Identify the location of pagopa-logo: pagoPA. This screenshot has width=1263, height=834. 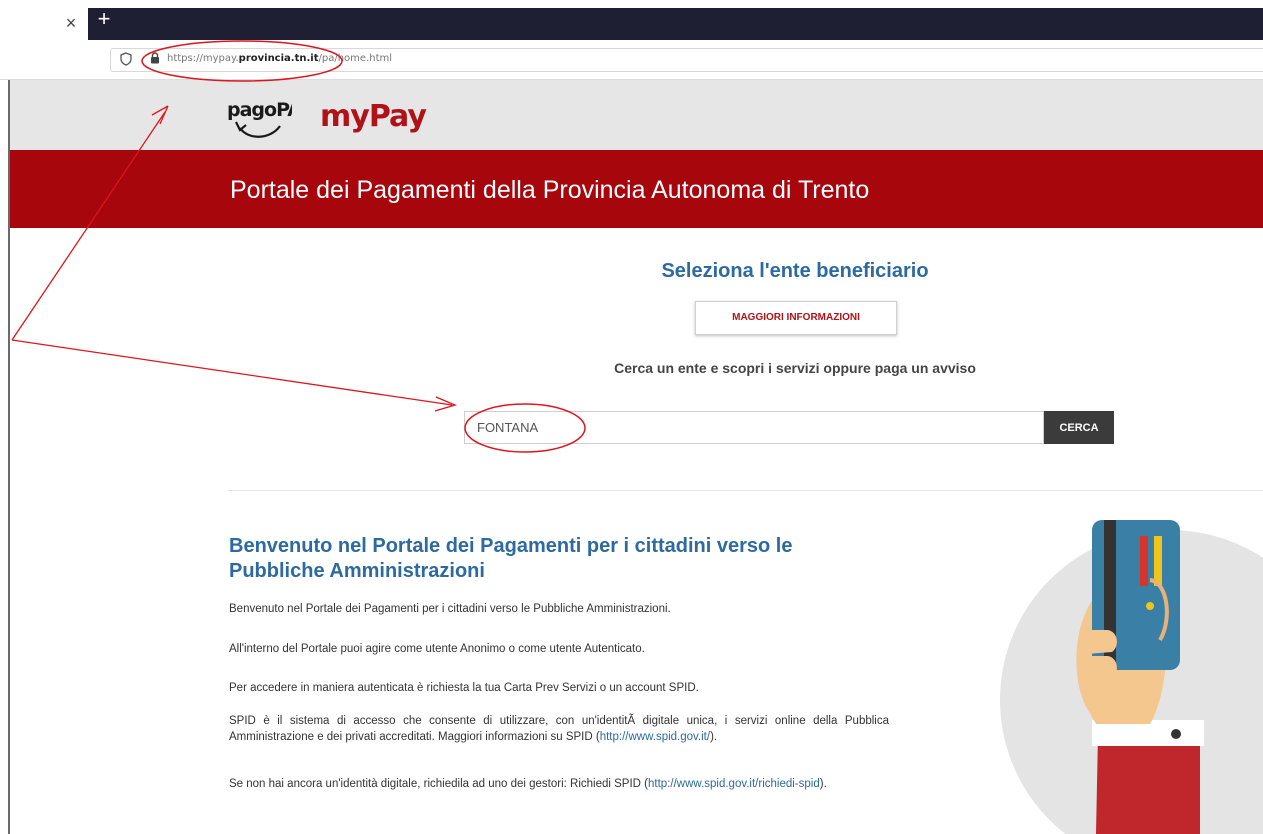
(259, 118).